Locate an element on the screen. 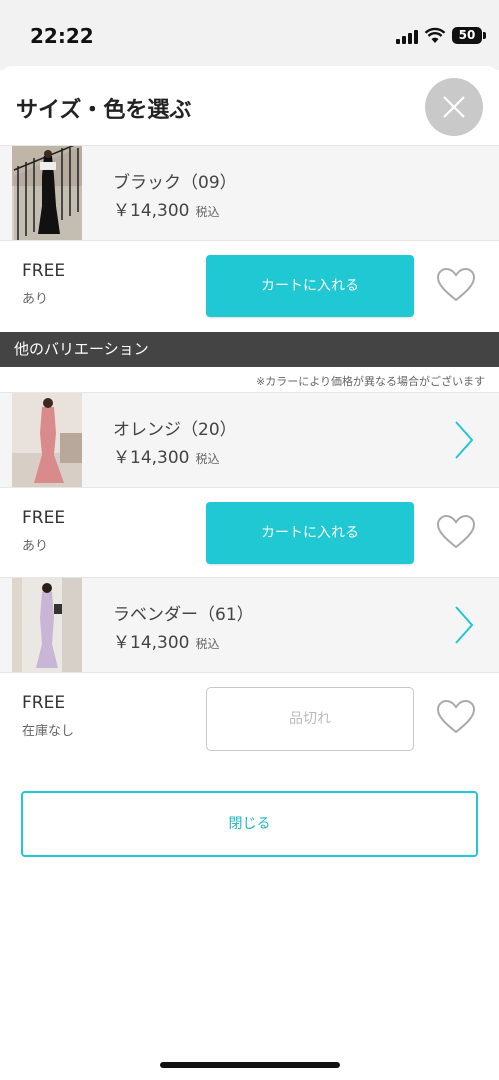 Image resolution: width=499 pixels, height=1080 pixels. wifi-icon is located at coordinates (435, 35).